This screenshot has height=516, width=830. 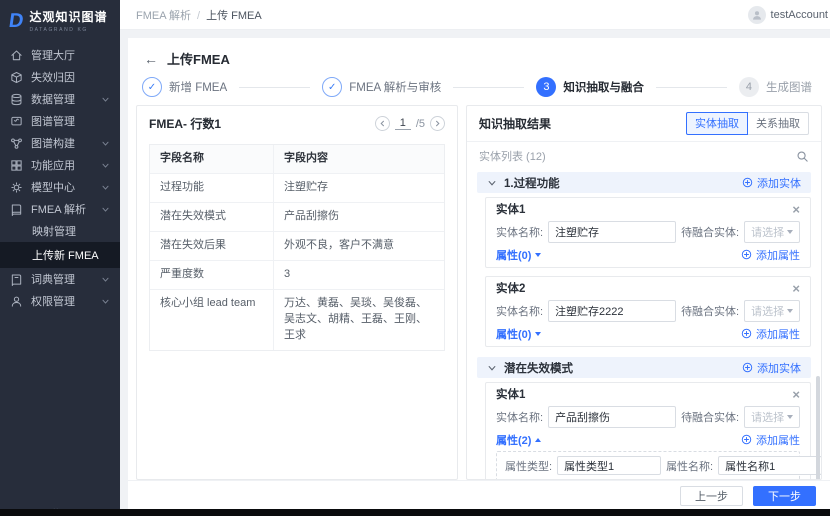 I want to click on table-row: 过程功能 注塑贮存, so click(x=297, y=188).